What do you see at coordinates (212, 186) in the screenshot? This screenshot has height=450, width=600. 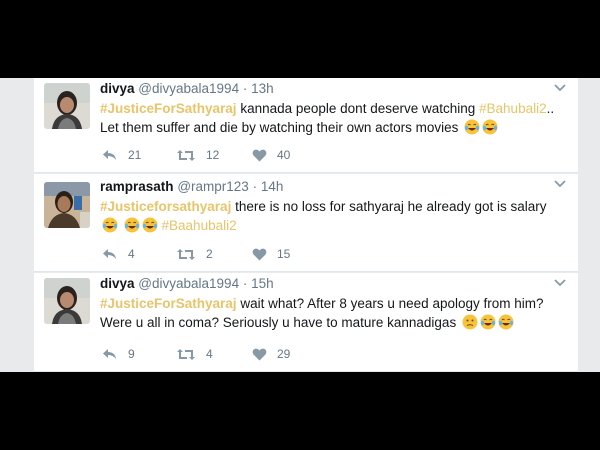 I see `user-handle: @rampr123` at bounding box center [212, 186].